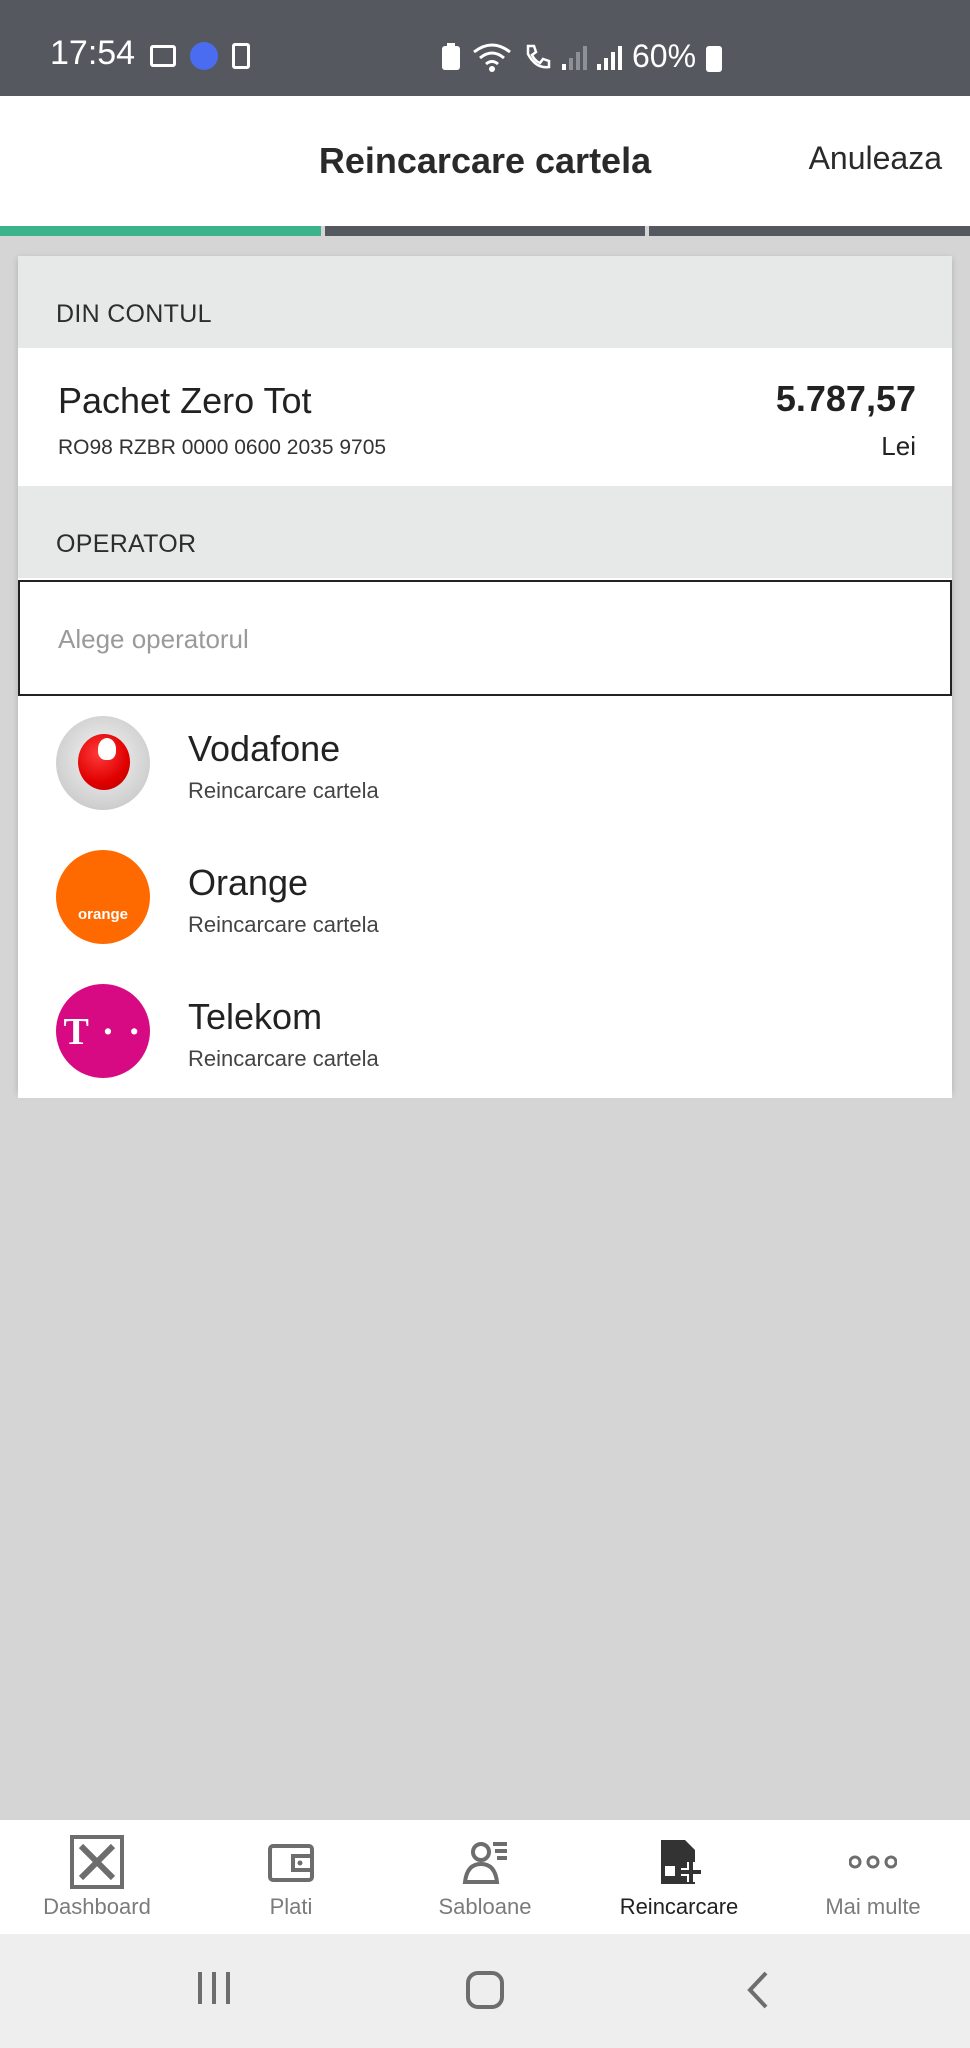  What do you see at coordinates (664, 56) in the screenshot?
I see `battery-percent: 60%` at bounding box center [664, 56].